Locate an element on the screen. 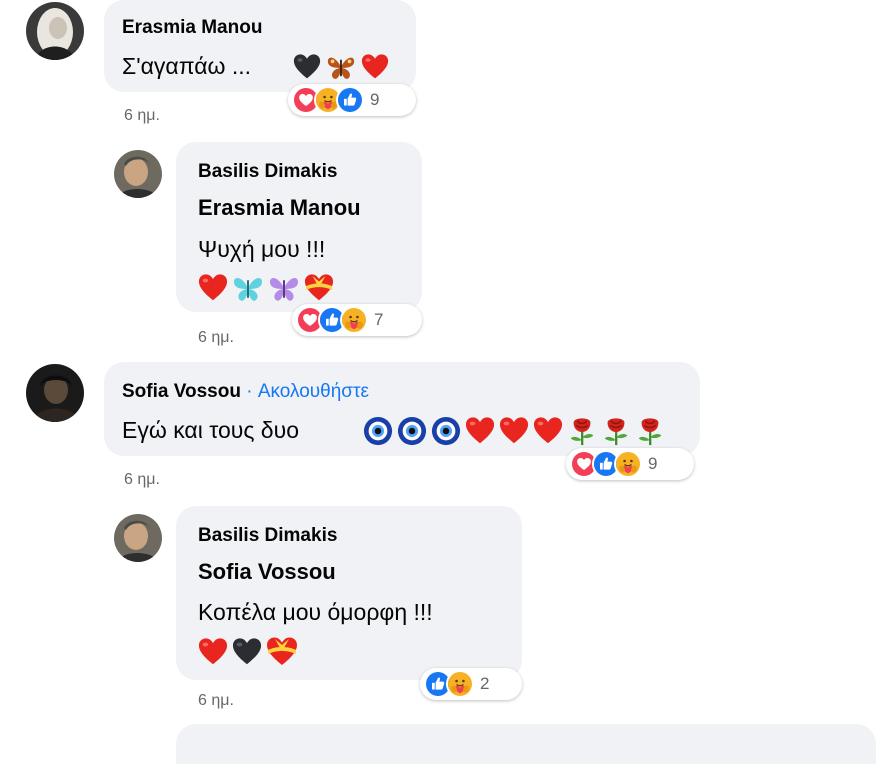 The image size is (880, 764). reactions-summary: 2 is located at coordinates (471, 684).